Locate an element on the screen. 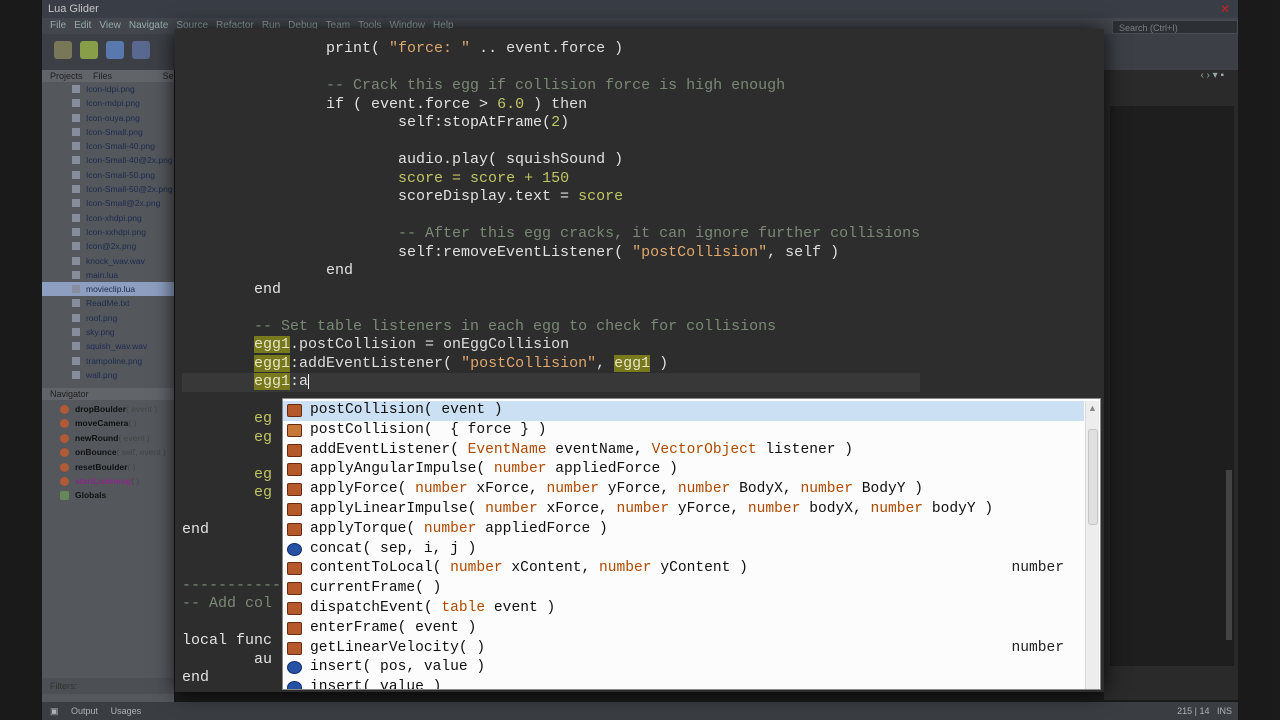  file-item: squish_wav.wav is located at coordinates (108, 346).